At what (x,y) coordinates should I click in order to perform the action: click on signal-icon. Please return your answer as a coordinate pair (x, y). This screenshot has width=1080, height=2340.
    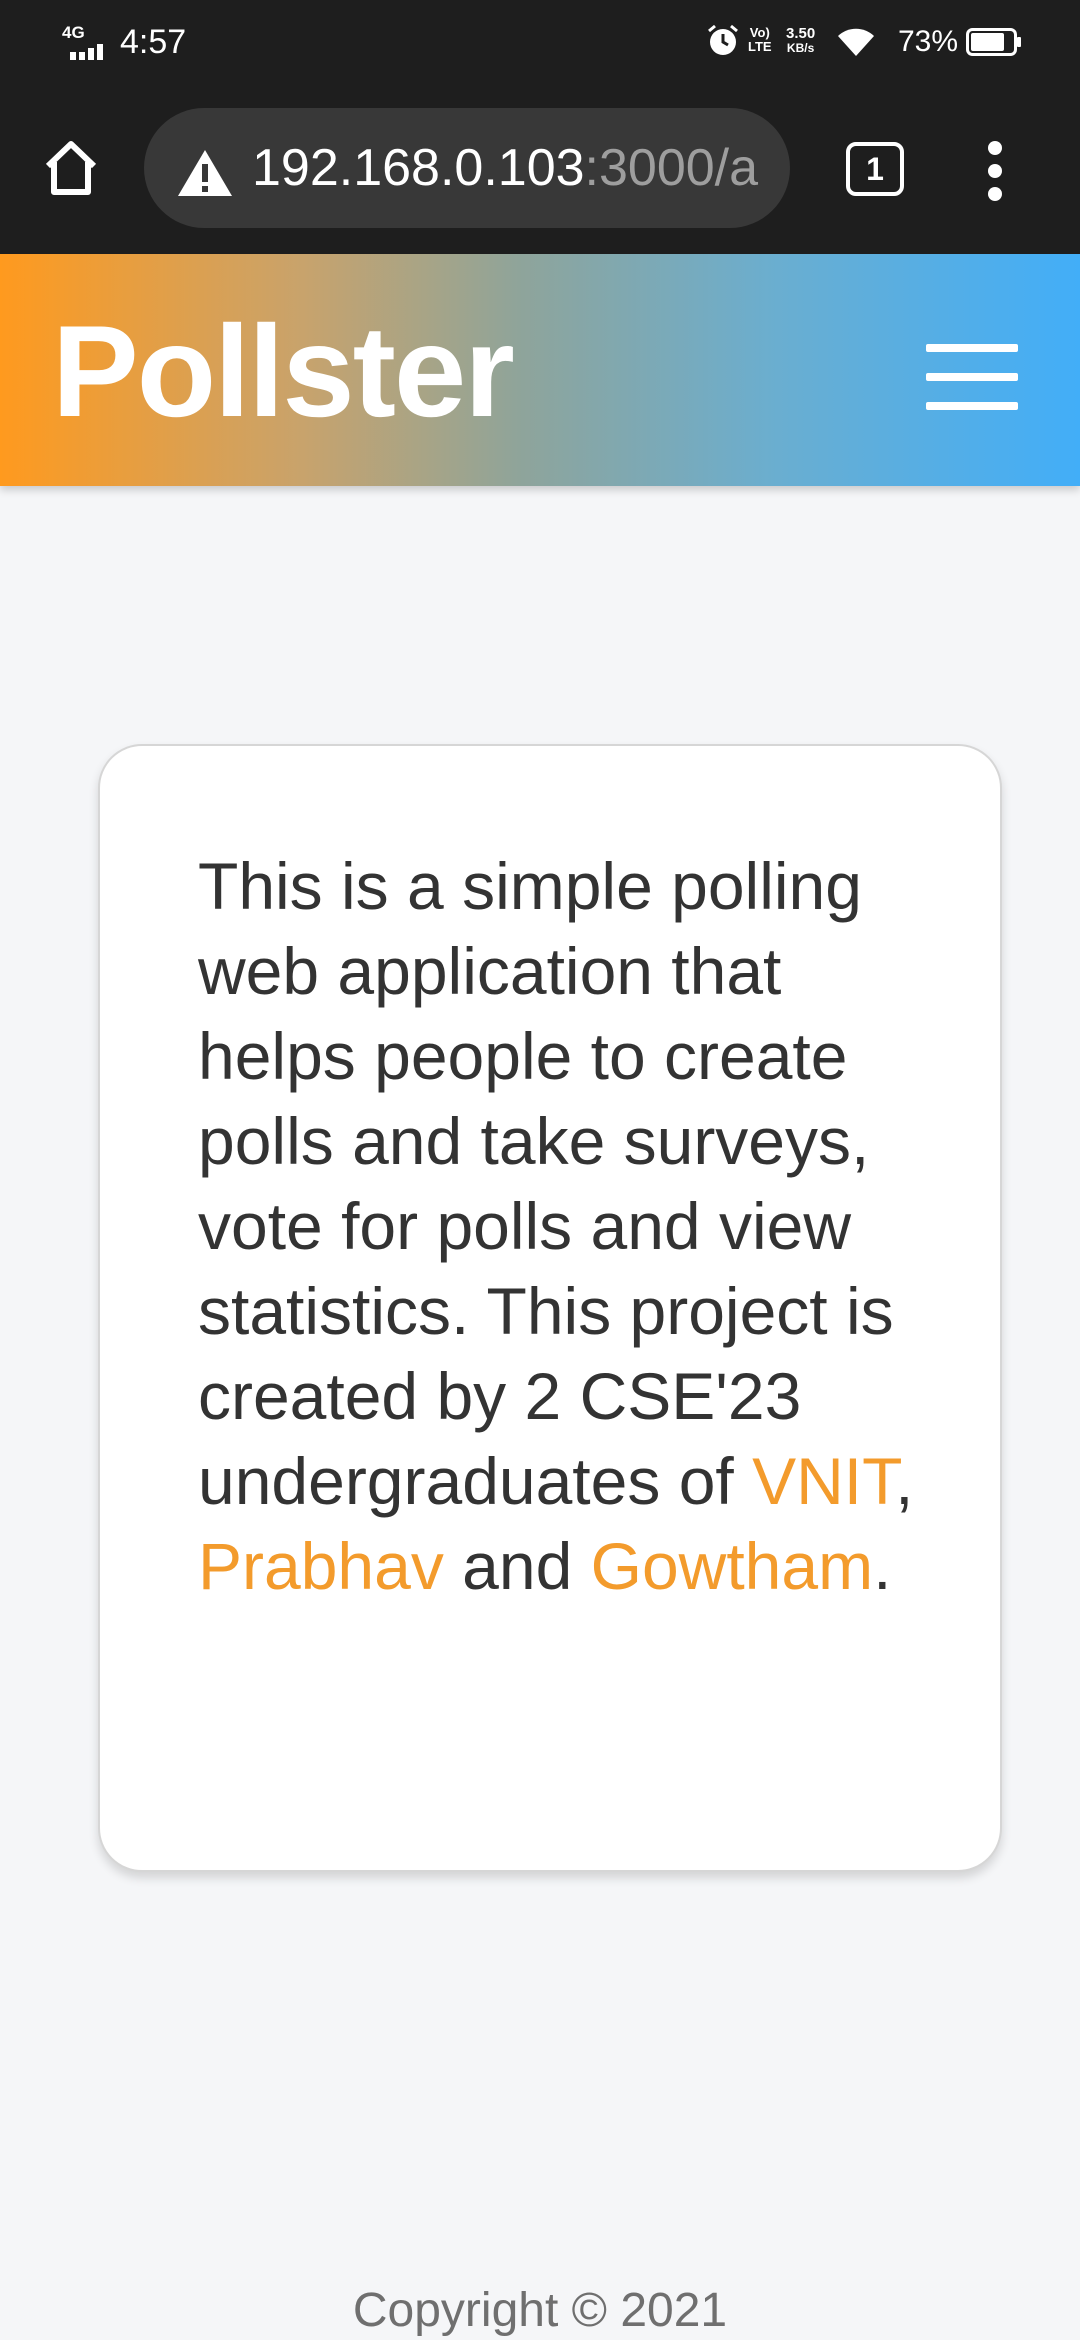
    Looking at the image, I should click on (86, 52).